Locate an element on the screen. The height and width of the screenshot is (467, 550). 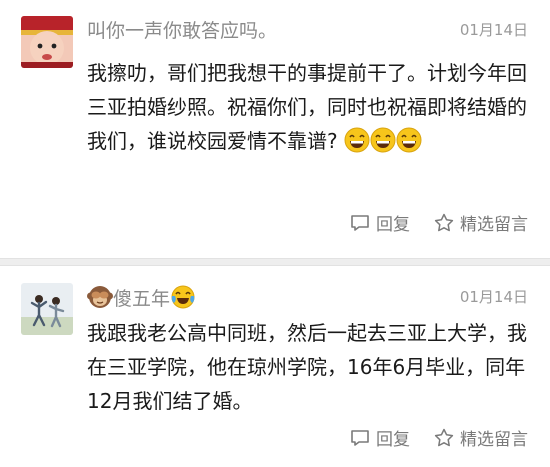
tears-of-joy-icon is located at coordinates (183, 297).